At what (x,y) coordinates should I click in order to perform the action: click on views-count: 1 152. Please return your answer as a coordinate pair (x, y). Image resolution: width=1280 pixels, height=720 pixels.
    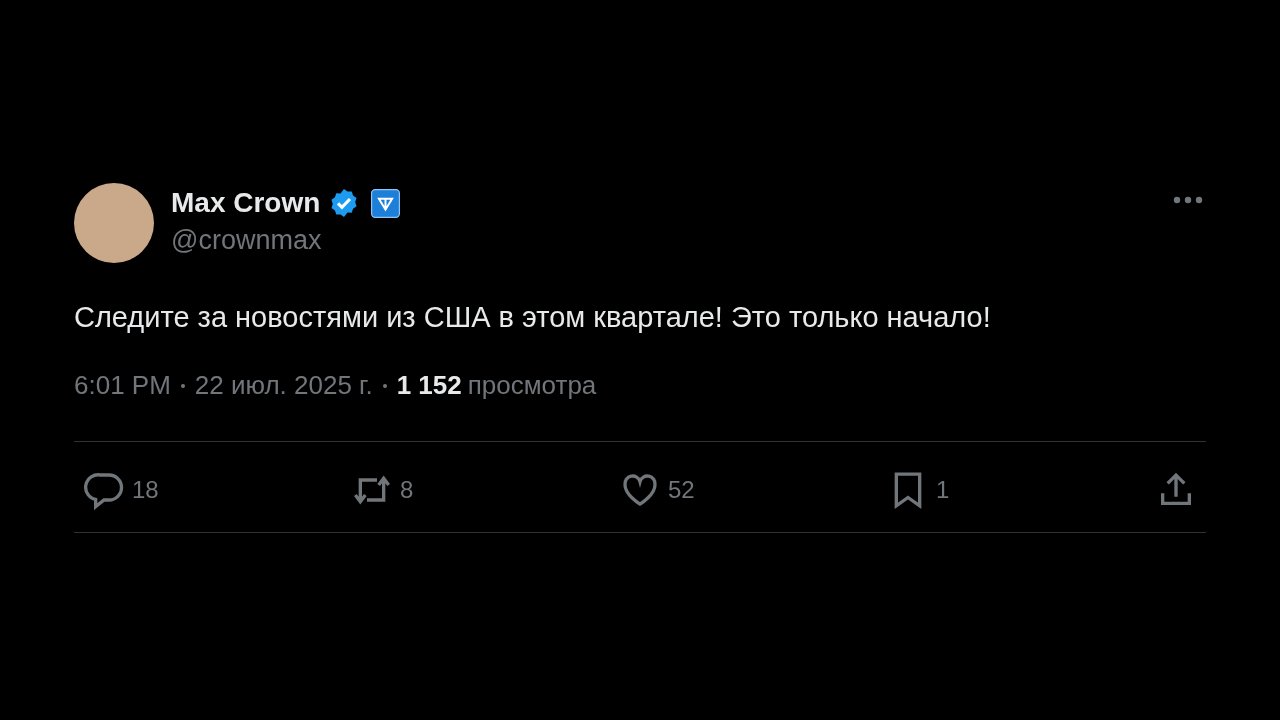
    Looking at the image, I should click on (429, 385).